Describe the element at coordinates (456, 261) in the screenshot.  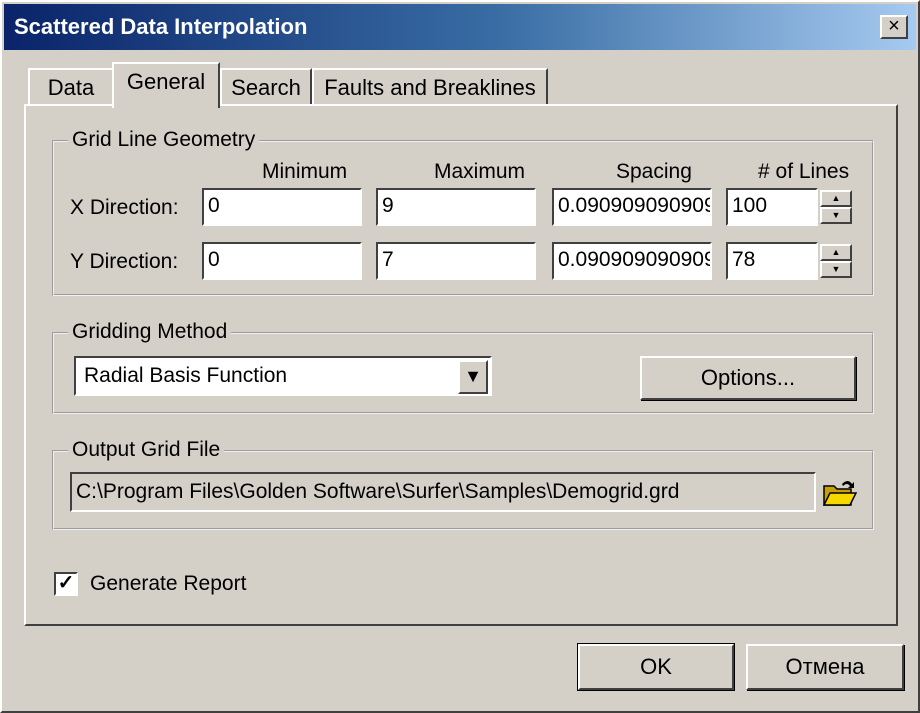
I see `y-maximum-field: 7` at that location.